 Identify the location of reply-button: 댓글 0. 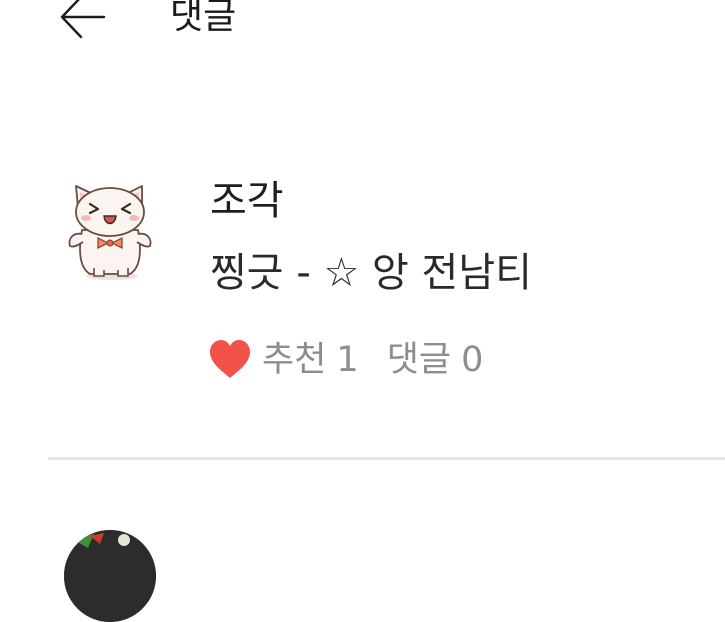
(435, 360).